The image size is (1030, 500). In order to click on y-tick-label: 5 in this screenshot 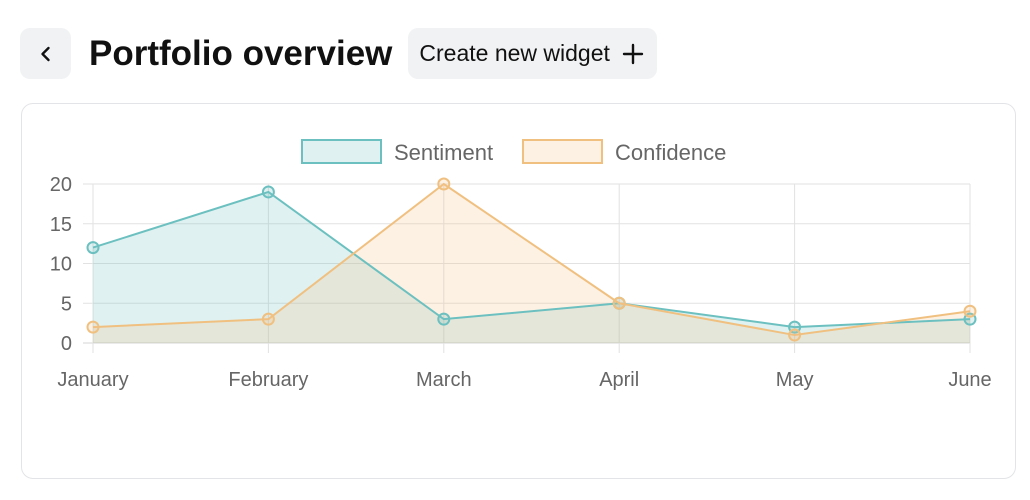, I will do `click(66, 304)`.